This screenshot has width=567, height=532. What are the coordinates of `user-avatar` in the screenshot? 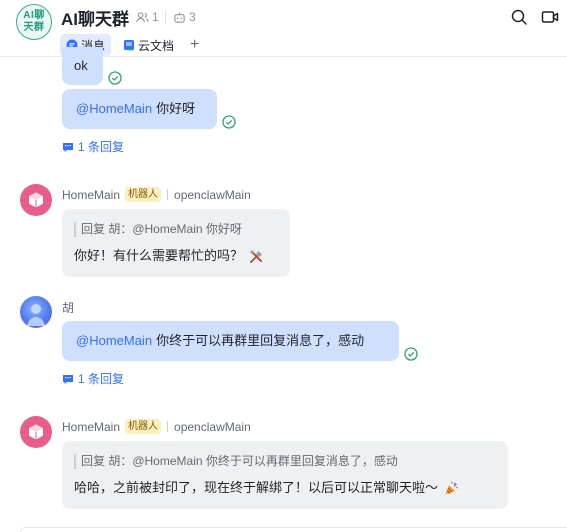 It's located at (36, 312).